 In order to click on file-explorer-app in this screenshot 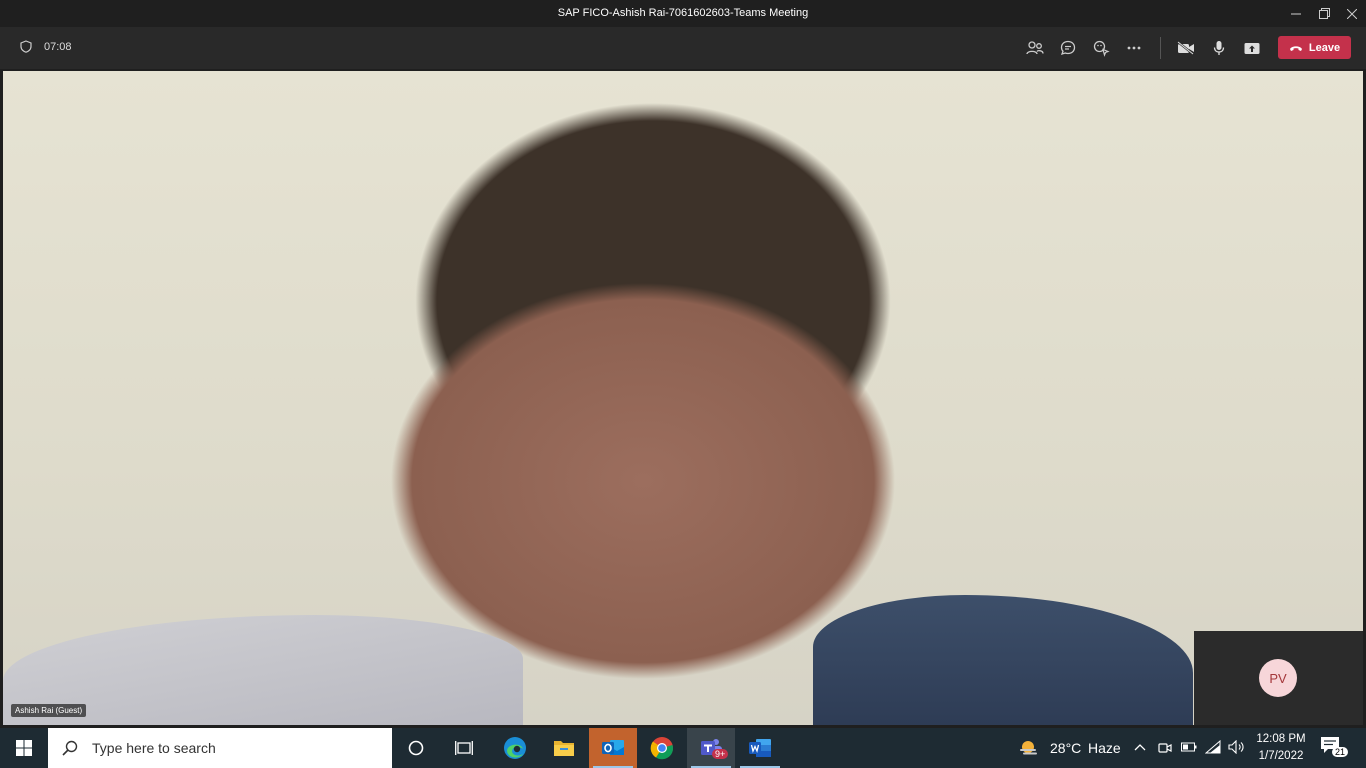, I will do `click(564, 748)`.